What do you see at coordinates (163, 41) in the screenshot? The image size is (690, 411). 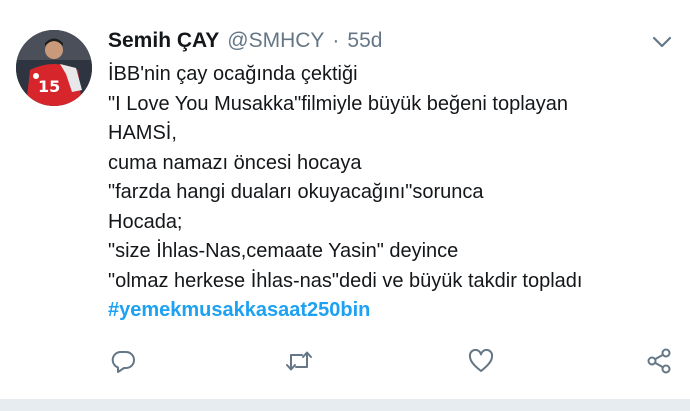 I see `author-name: Semih ÇAY` at bounding box center [163, 41].